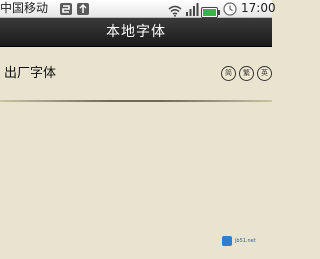  Describe the element at coordinates (245, 241) in the screenshot. I see `watermark-text: jb51.net` at that location.